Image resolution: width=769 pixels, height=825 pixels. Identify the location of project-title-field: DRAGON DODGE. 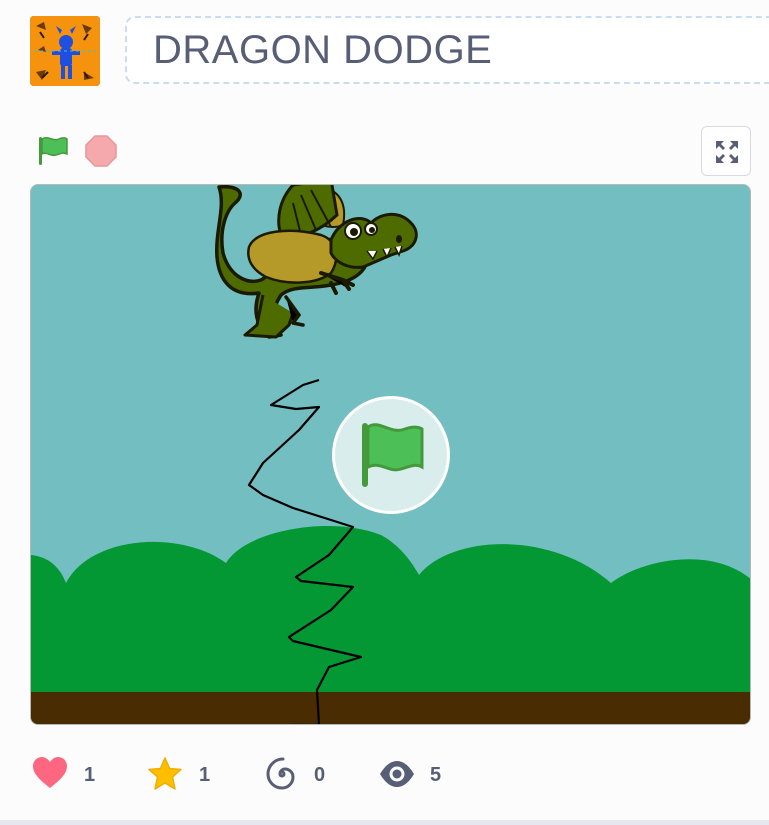
(447, 50).